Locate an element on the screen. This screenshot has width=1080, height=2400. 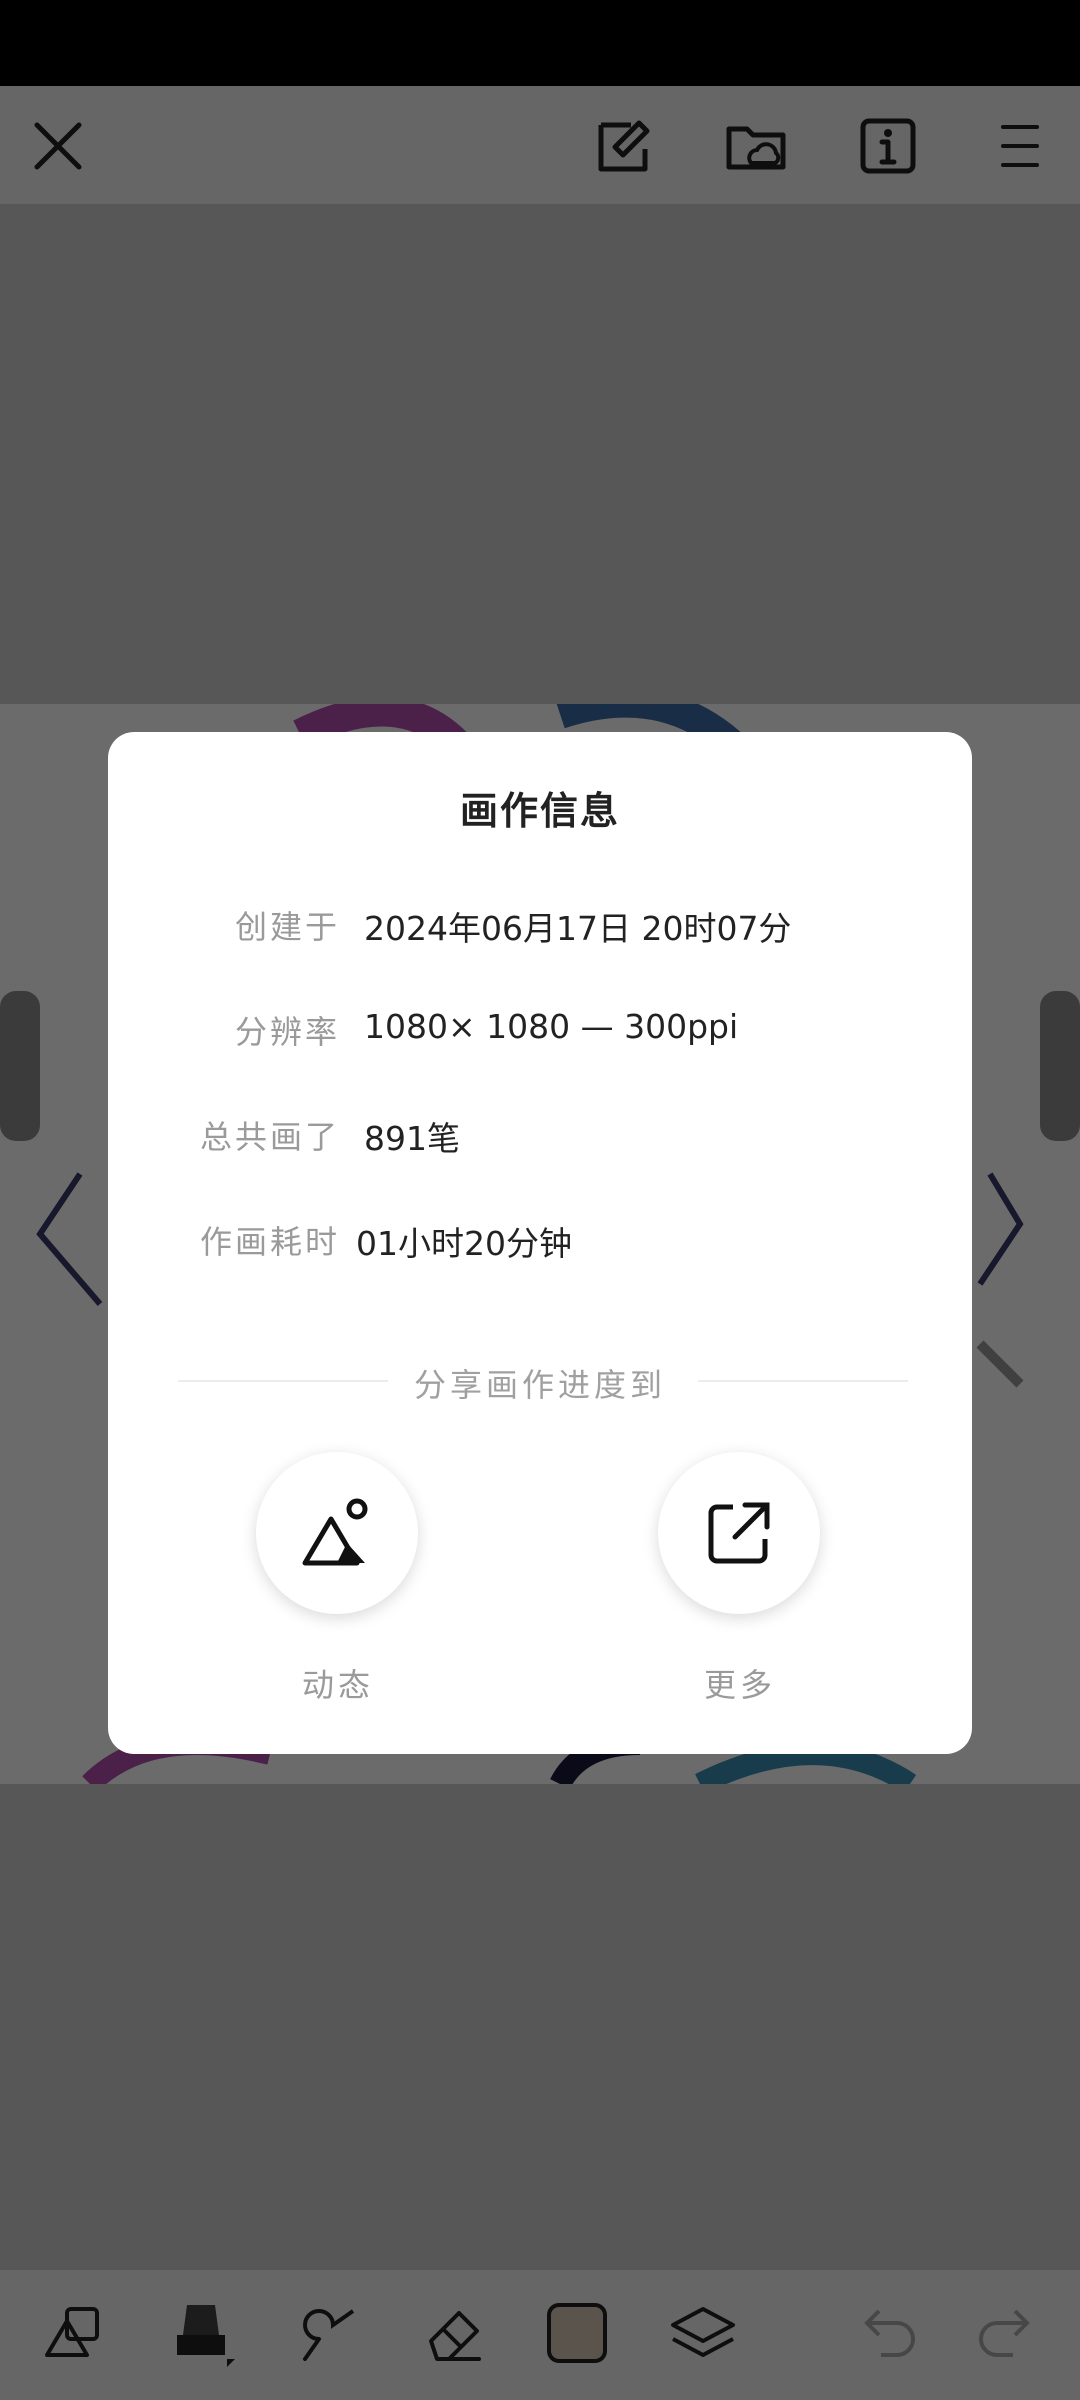
dialog-title: 画作信息 is located at coordinates (539, 811).